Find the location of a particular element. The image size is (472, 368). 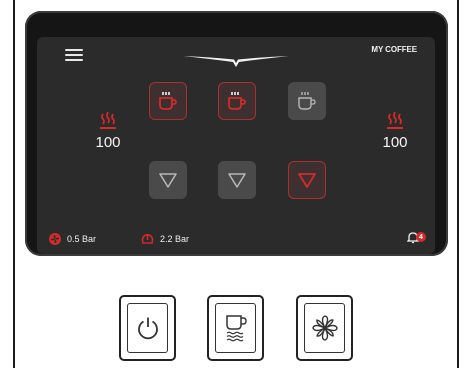

right-boiler-temperature: 100 is located at coordinates (395, 142).